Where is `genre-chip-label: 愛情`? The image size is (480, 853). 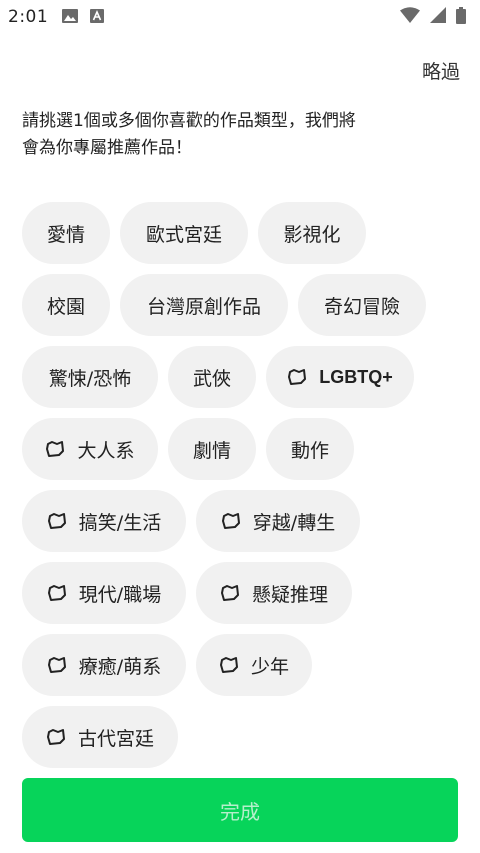 genre-chip-label: 愛情 is located at coordinates (65, 234).